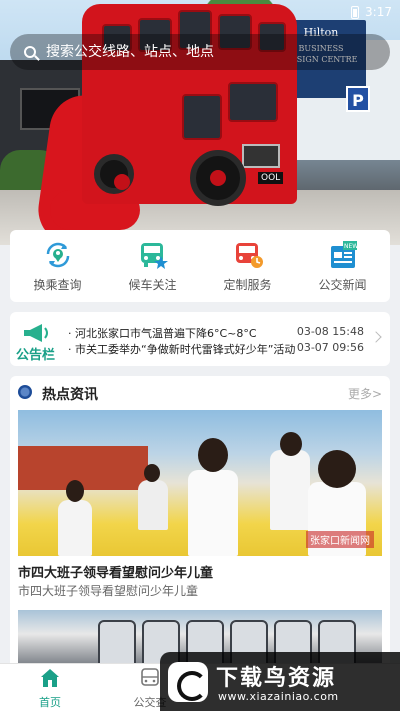  What do you see at coordinates (115, 571) in the screenshot?
I see `news-article-title: 市四大班子领导看望慰问少年儿童` at bounding box center [115, 571].